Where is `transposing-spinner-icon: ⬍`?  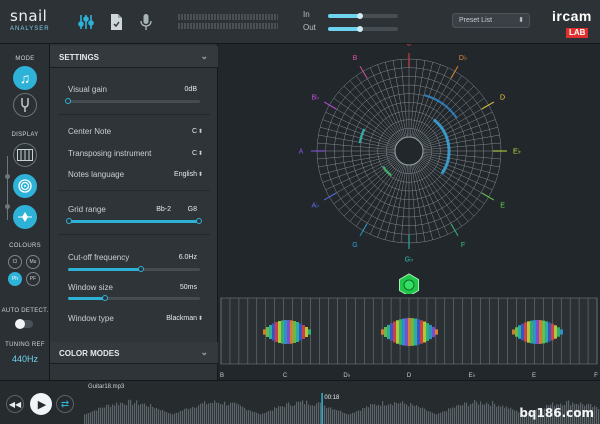 transposing-spinner-icon: ⬍ is located at coordinates (200, 153).